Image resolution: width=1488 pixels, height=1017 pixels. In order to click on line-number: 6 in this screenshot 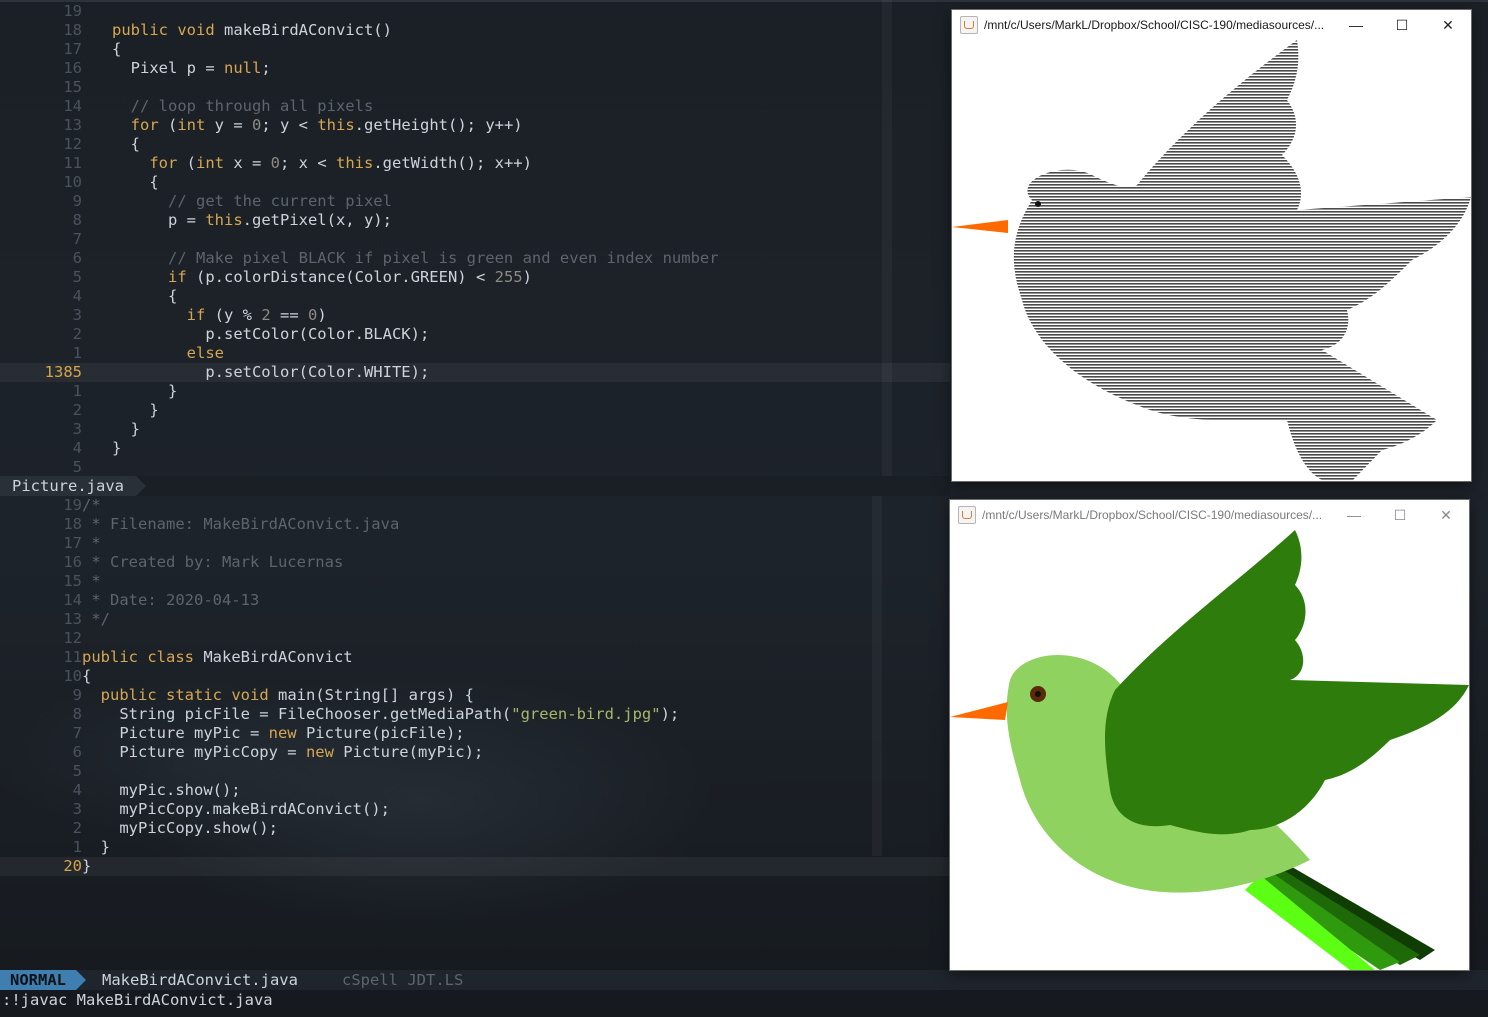, I will do `click(77, 258)`.